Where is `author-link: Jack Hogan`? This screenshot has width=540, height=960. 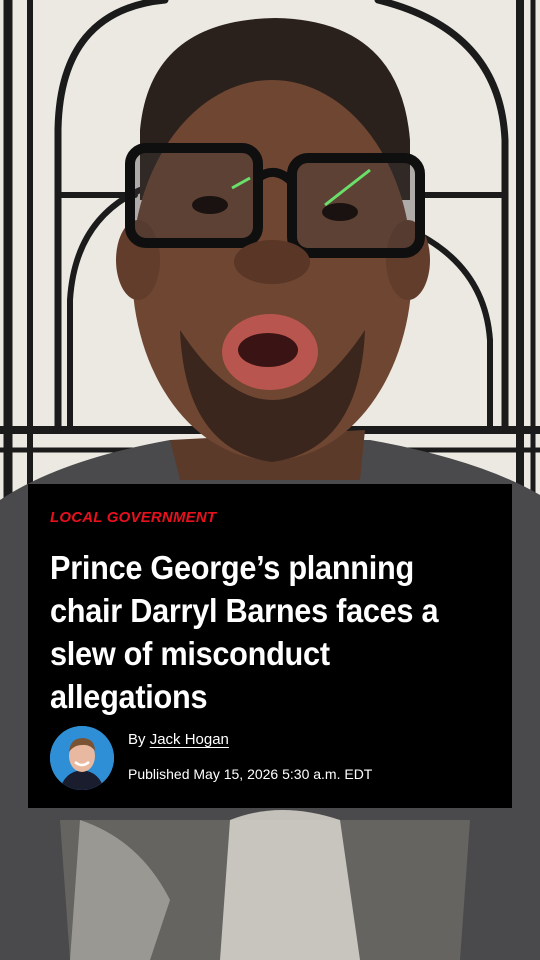
author-link: Jack Hogan is located at coordinates (189, 739).